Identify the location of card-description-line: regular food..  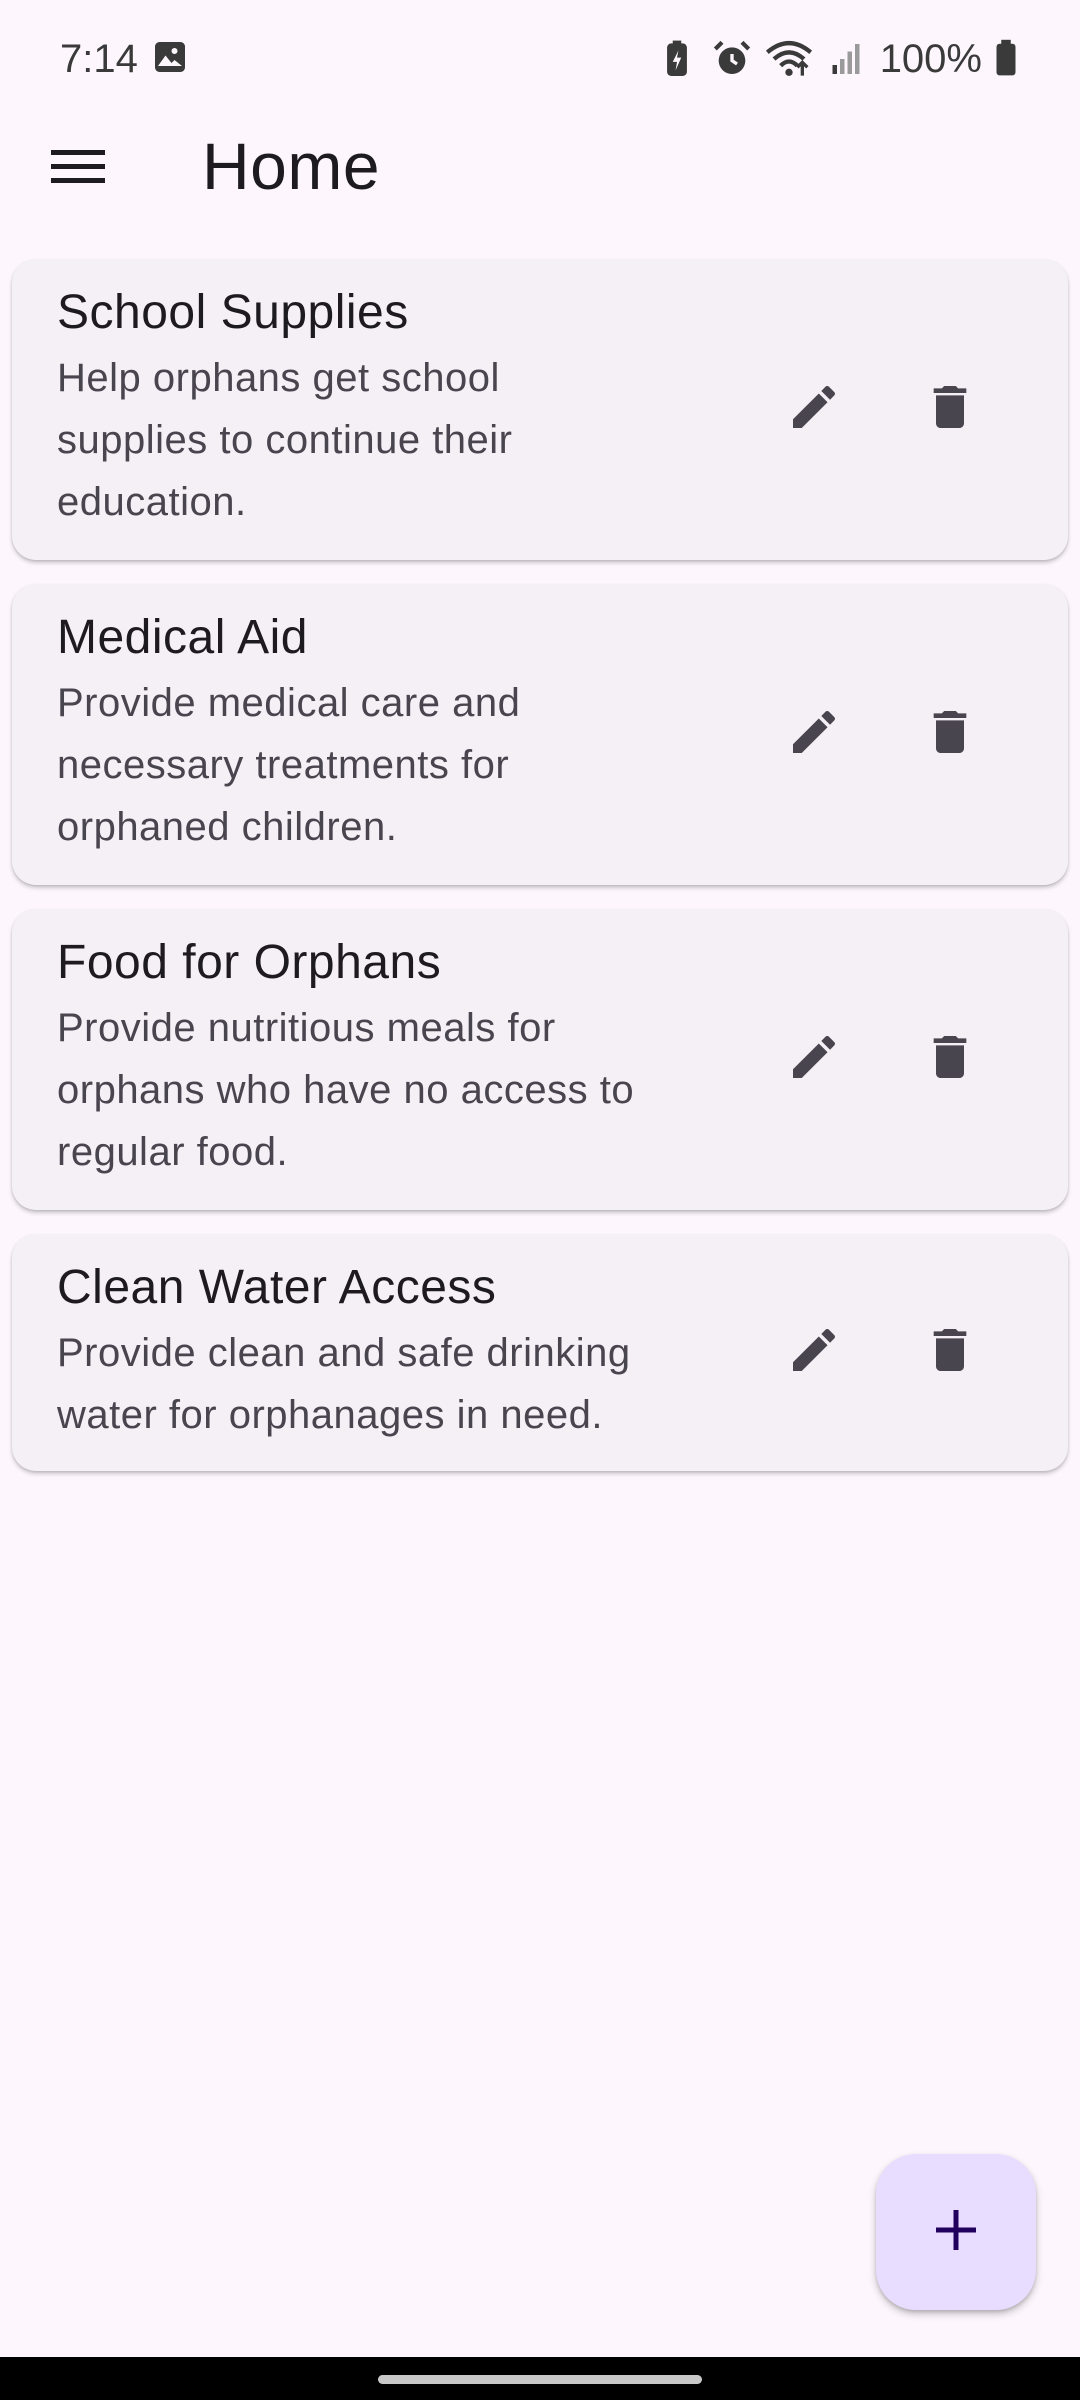
(173, 1152).